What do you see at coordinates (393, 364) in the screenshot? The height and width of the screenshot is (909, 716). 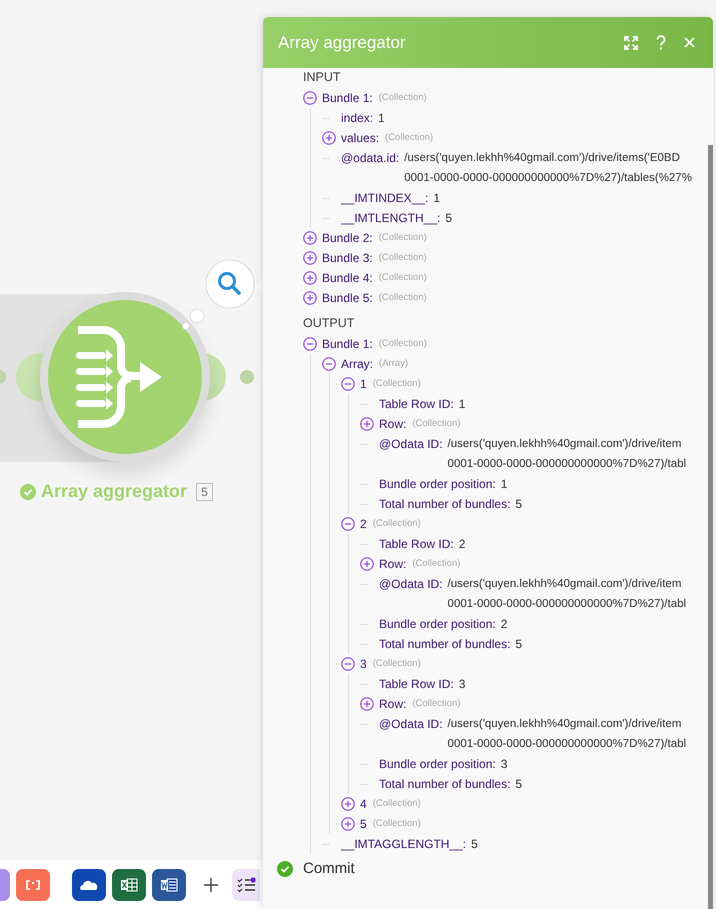 I see `type-hint: (Array)` at bounding box center [393, 364].